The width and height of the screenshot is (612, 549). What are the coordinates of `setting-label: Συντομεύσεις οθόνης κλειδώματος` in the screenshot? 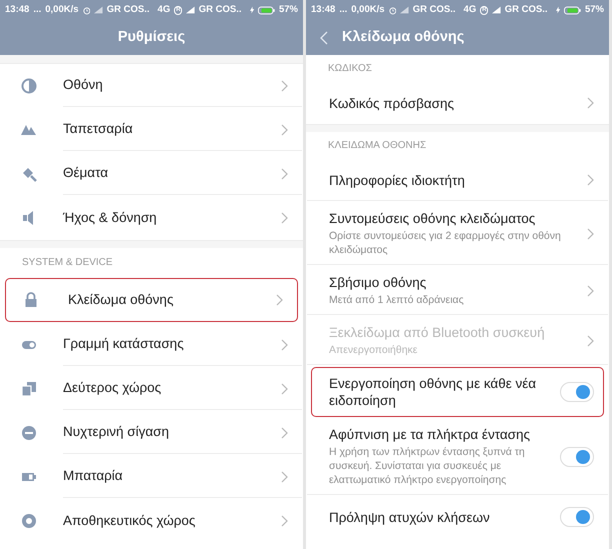 It's located at (453, 218).